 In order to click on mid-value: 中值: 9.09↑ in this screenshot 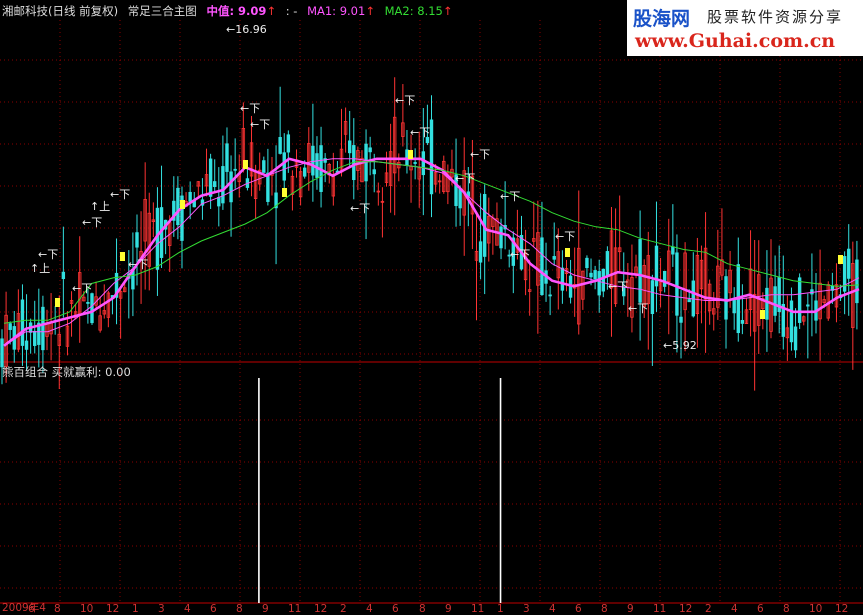, I will do `click(241, 11)`.